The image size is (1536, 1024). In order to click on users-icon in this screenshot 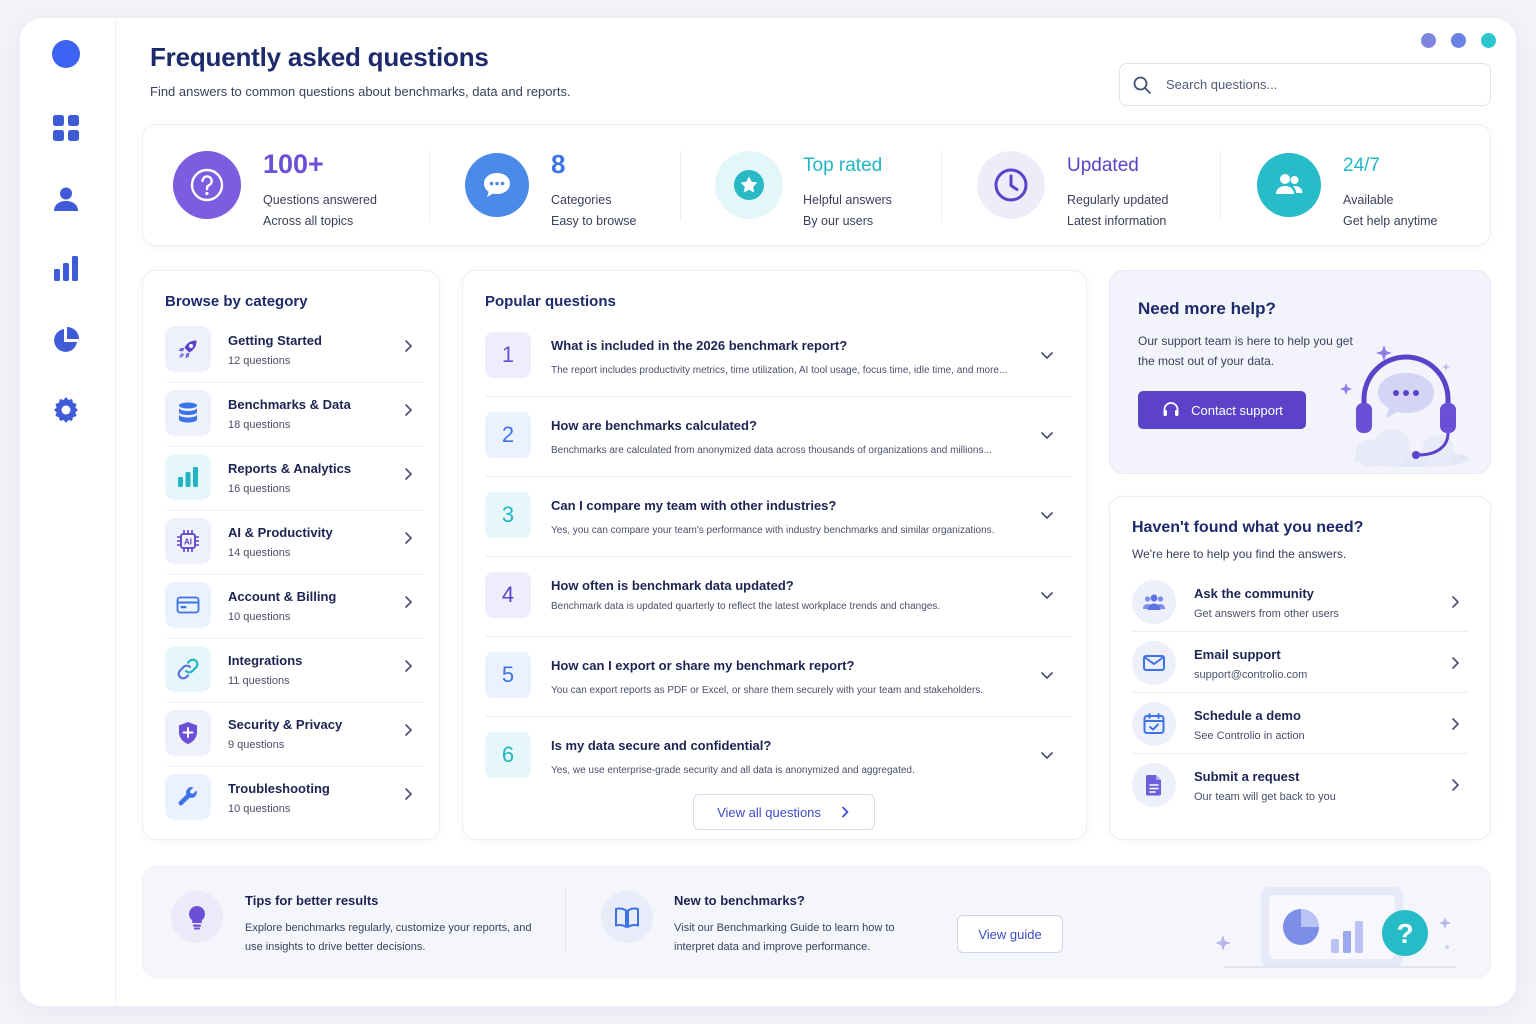, I will do `click(1289, 185)`.